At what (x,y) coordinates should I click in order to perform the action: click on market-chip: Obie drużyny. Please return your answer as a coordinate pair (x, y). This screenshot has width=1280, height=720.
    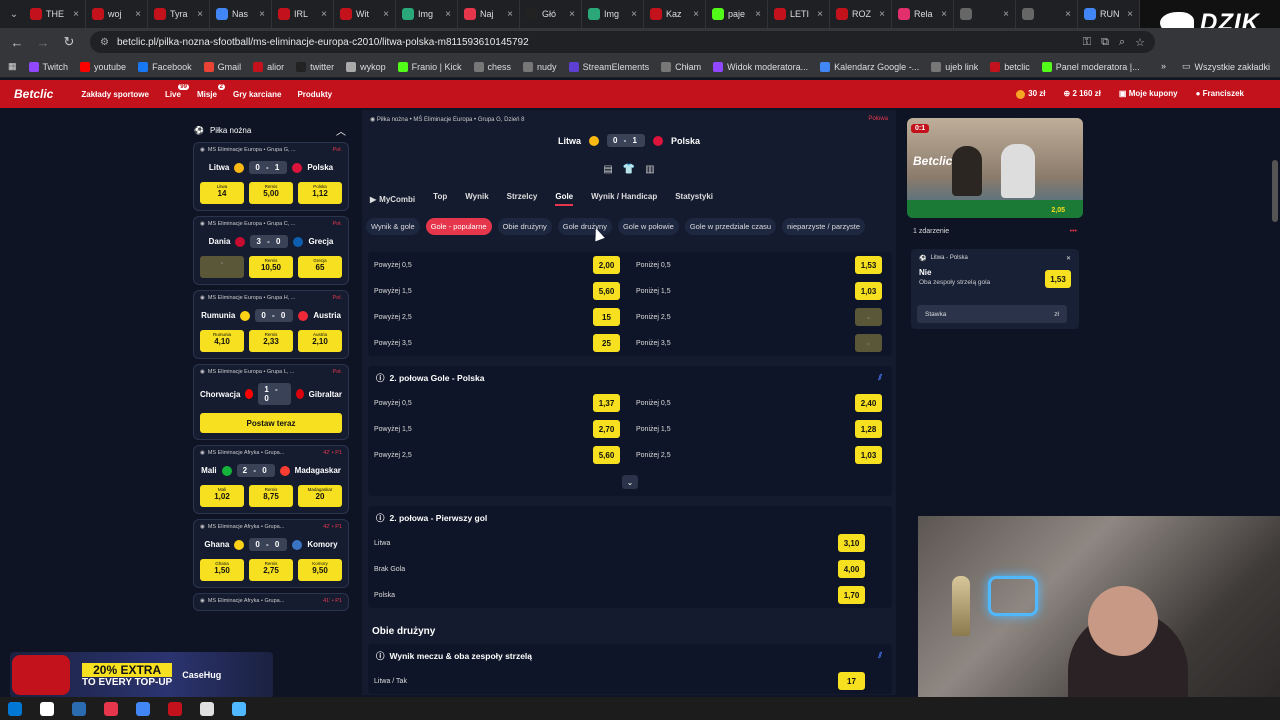
    Looking at the image, I should click on (524, 226).